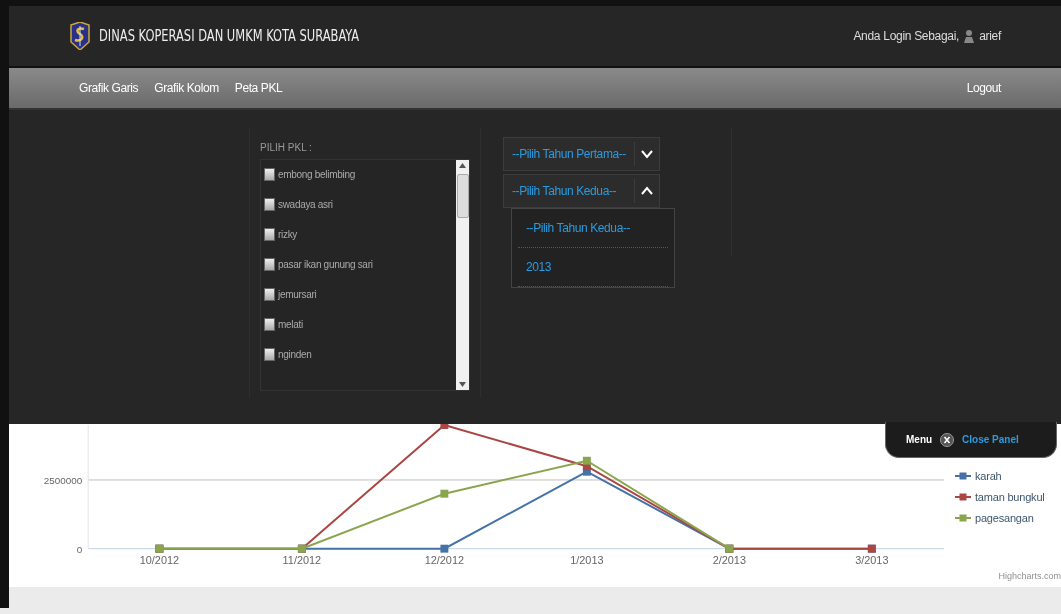 The width and height of the screenshot is (1061, 614). What do you see at coordinates (295, 354) in the screenshot?
I see `checkbox-label: nginden` at bounding box center [295, 354].